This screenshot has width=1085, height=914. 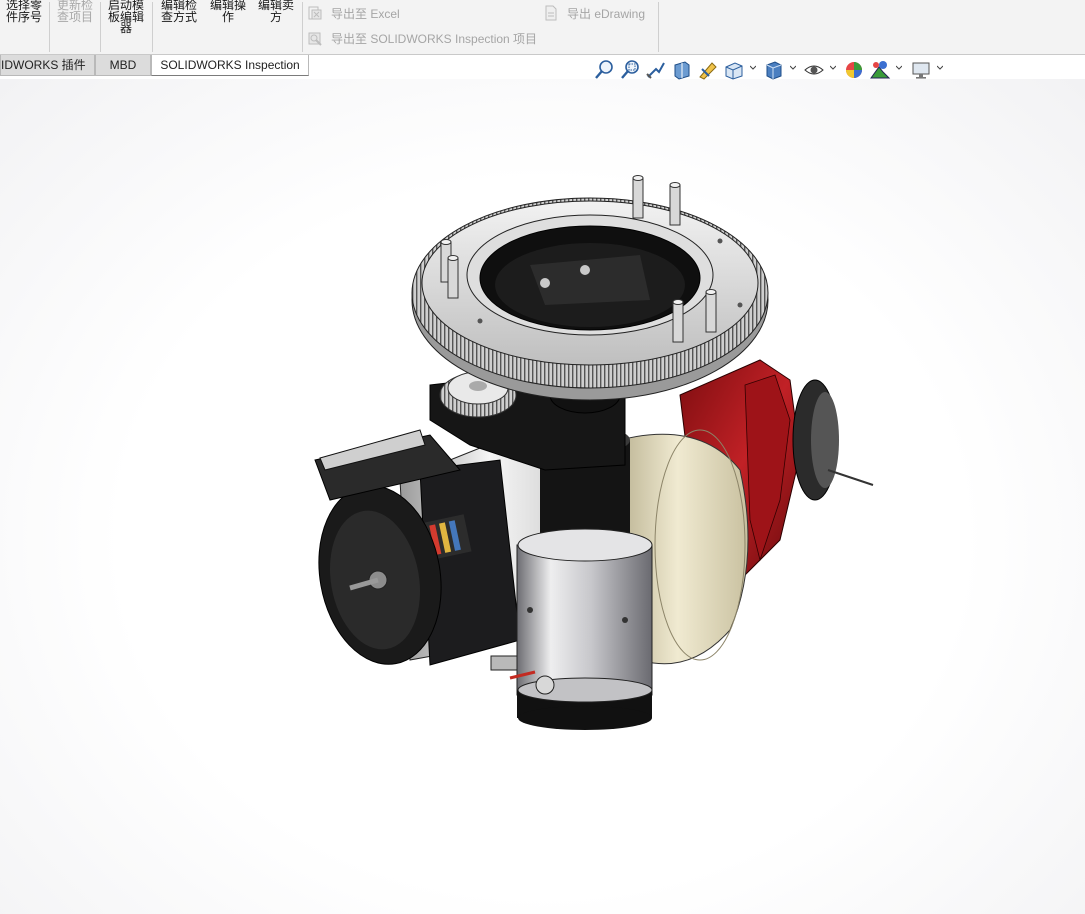 I want to click on tab-solidworks-addins: IDWORKS 插件, so click(x=47, y=65).